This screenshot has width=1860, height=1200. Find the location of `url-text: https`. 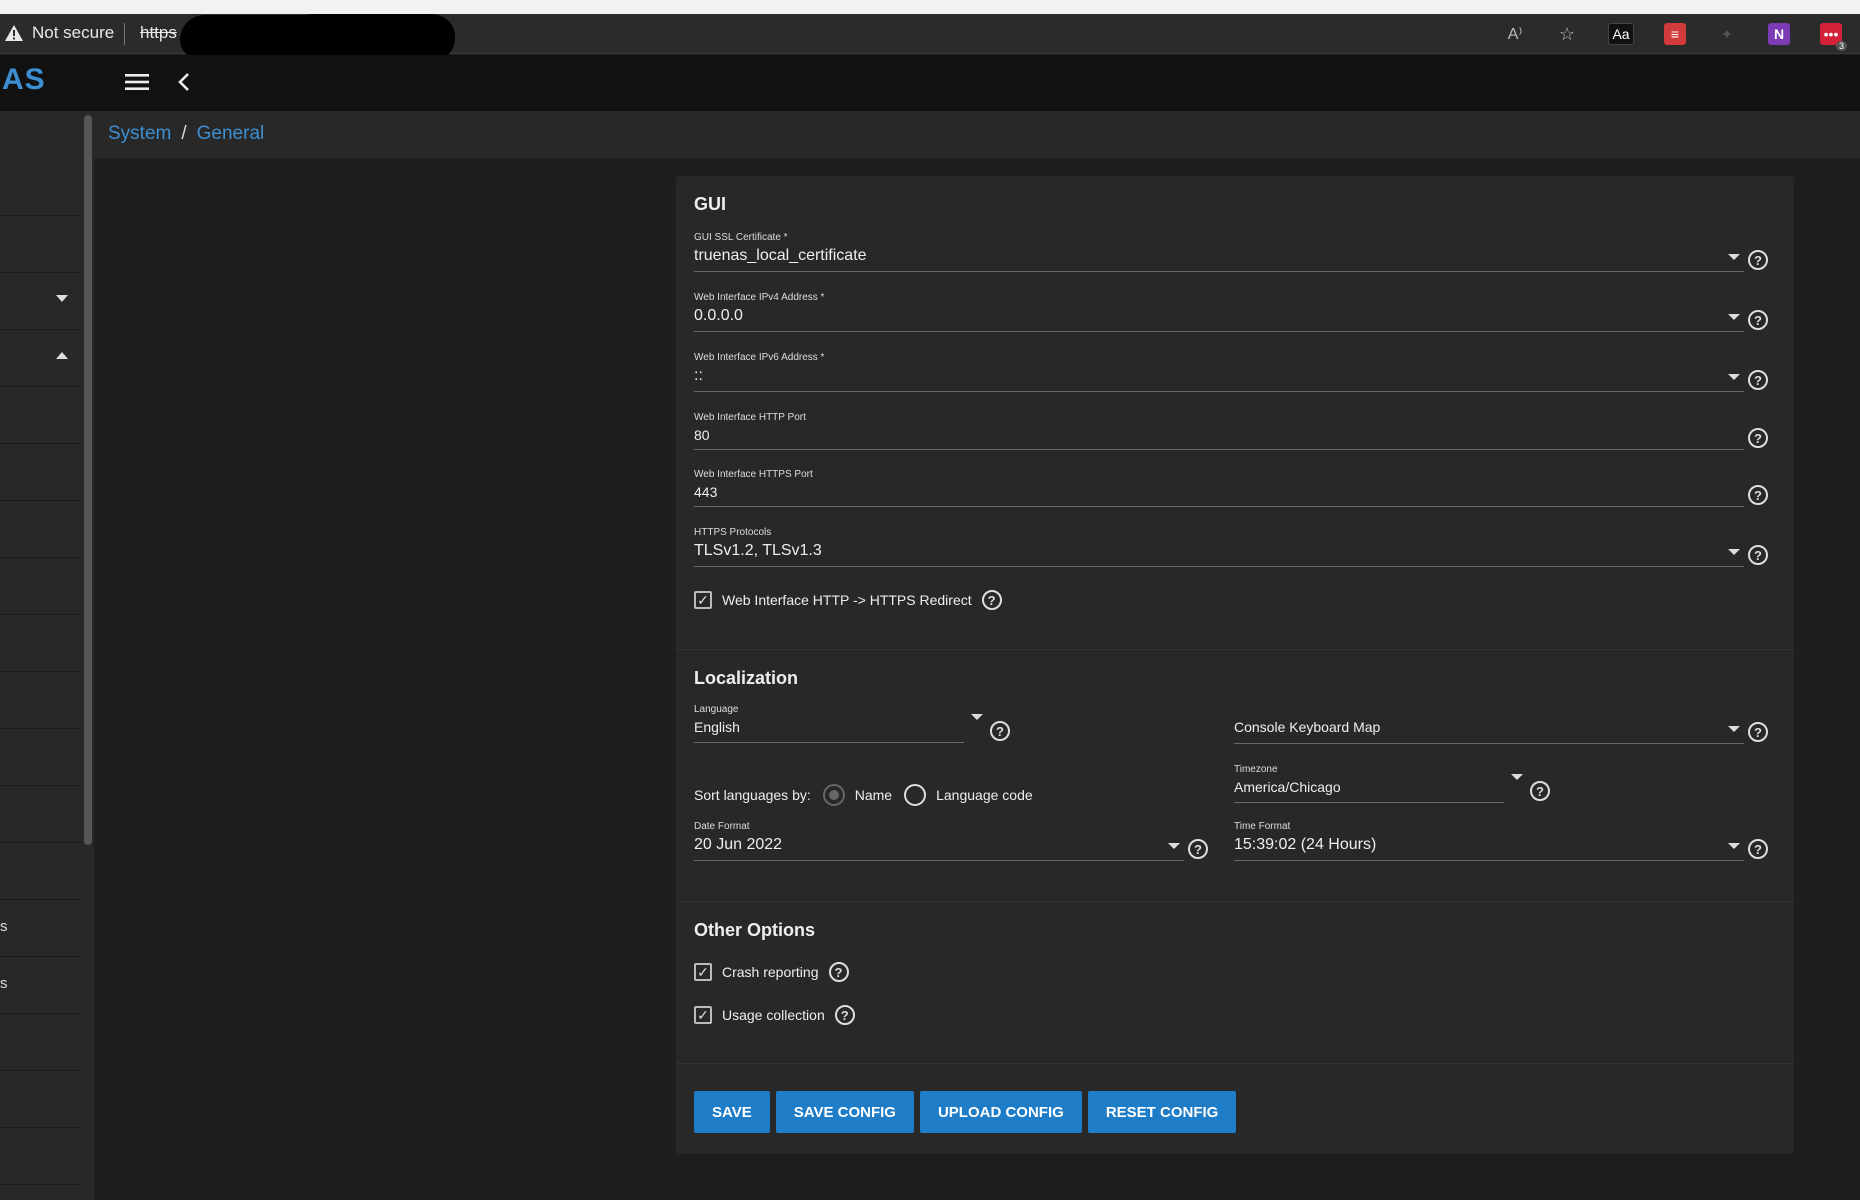

url-text: https is located at coordinates (158, 33).